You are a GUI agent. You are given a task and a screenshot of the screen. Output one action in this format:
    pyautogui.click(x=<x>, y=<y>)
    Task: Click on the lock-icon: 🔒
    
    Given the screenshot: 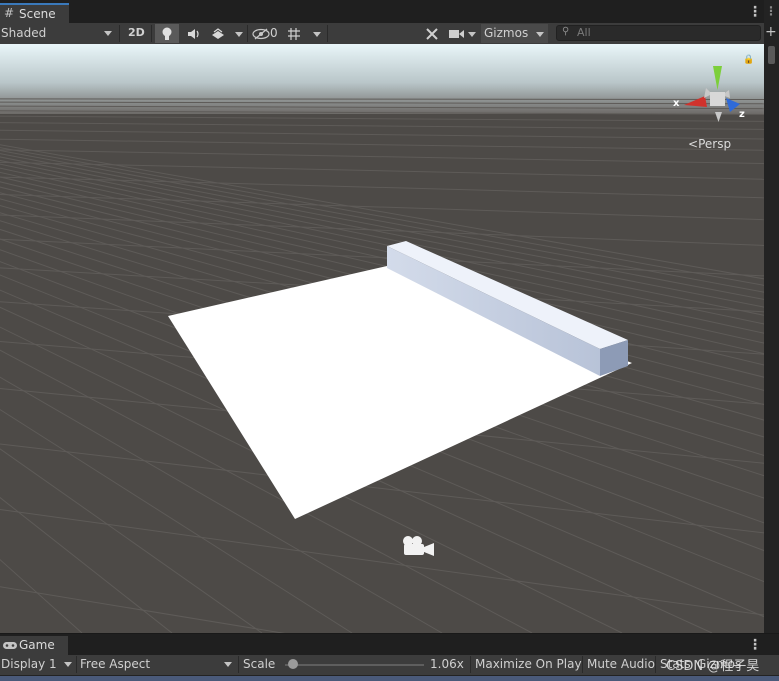 What is the action you would take?
    pyautogui.click(x=748, y=60)
    